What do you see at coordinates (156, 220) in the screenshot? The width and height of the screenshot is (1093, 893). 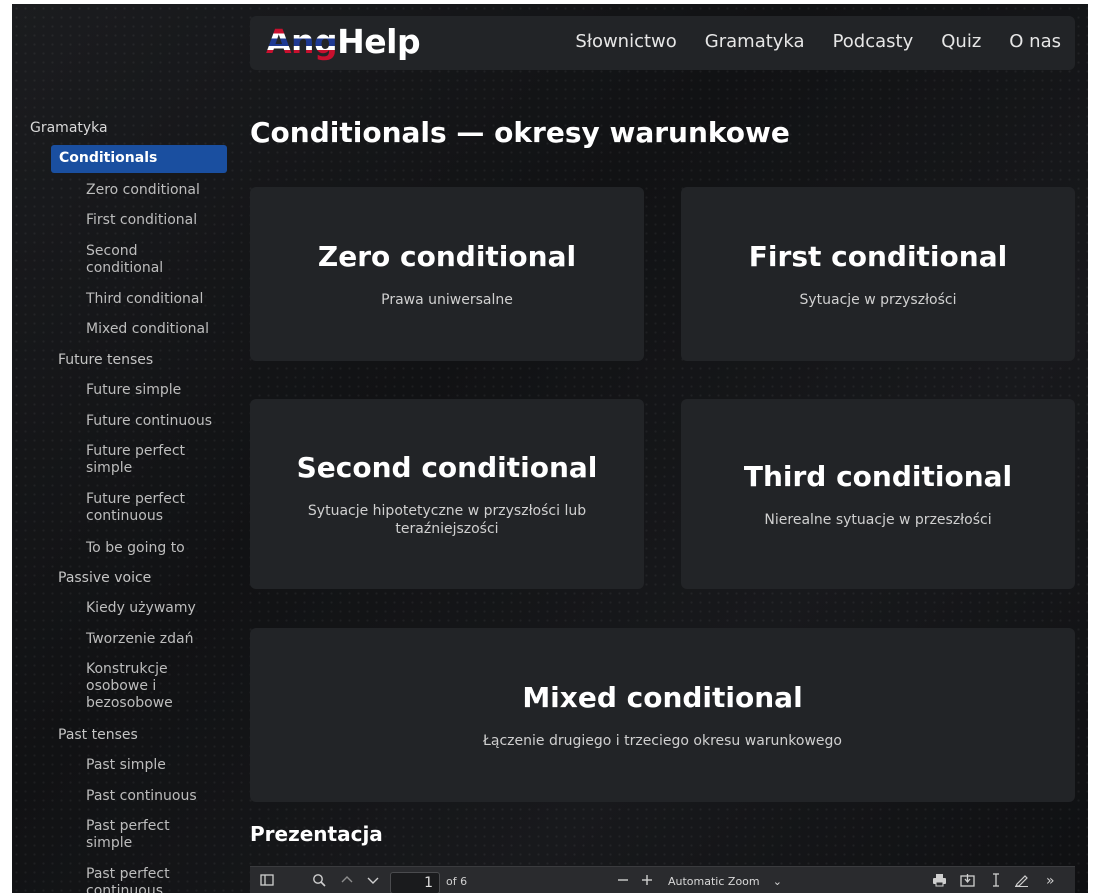 I see `sidebar-item-first-conditional: First conditional` at bounding box center [156, 220].